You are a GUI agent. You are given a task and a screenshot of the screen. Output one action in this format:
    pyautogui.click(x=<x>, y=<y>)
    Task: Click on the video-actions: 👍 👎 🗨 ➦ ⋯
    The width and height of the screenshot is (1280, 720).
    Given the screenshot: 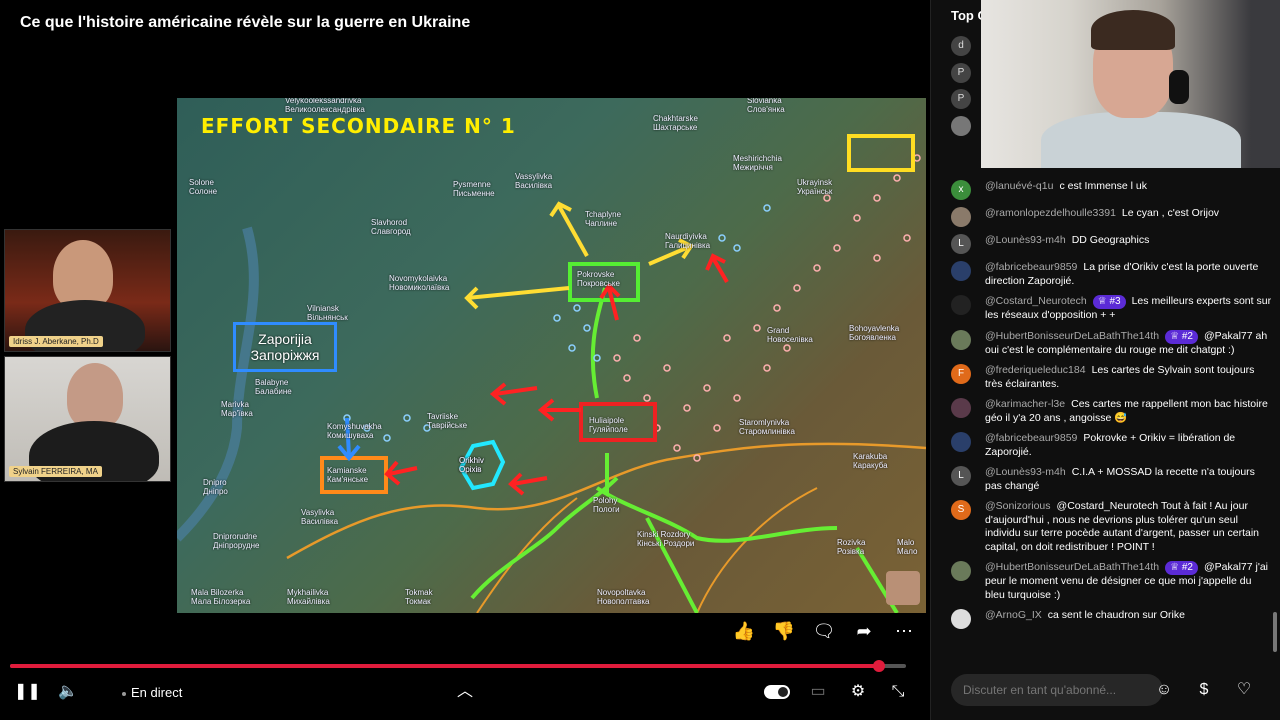 What is the action you would take?
    pyautogui.click(x=824, y=631)
    